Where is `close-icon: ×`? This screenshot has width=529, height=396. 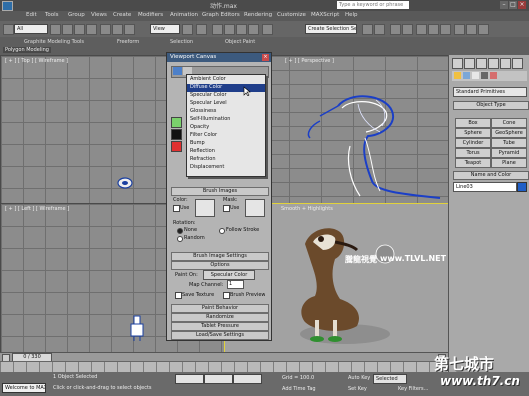
close-icon: × is located at coordinates (522, 5).